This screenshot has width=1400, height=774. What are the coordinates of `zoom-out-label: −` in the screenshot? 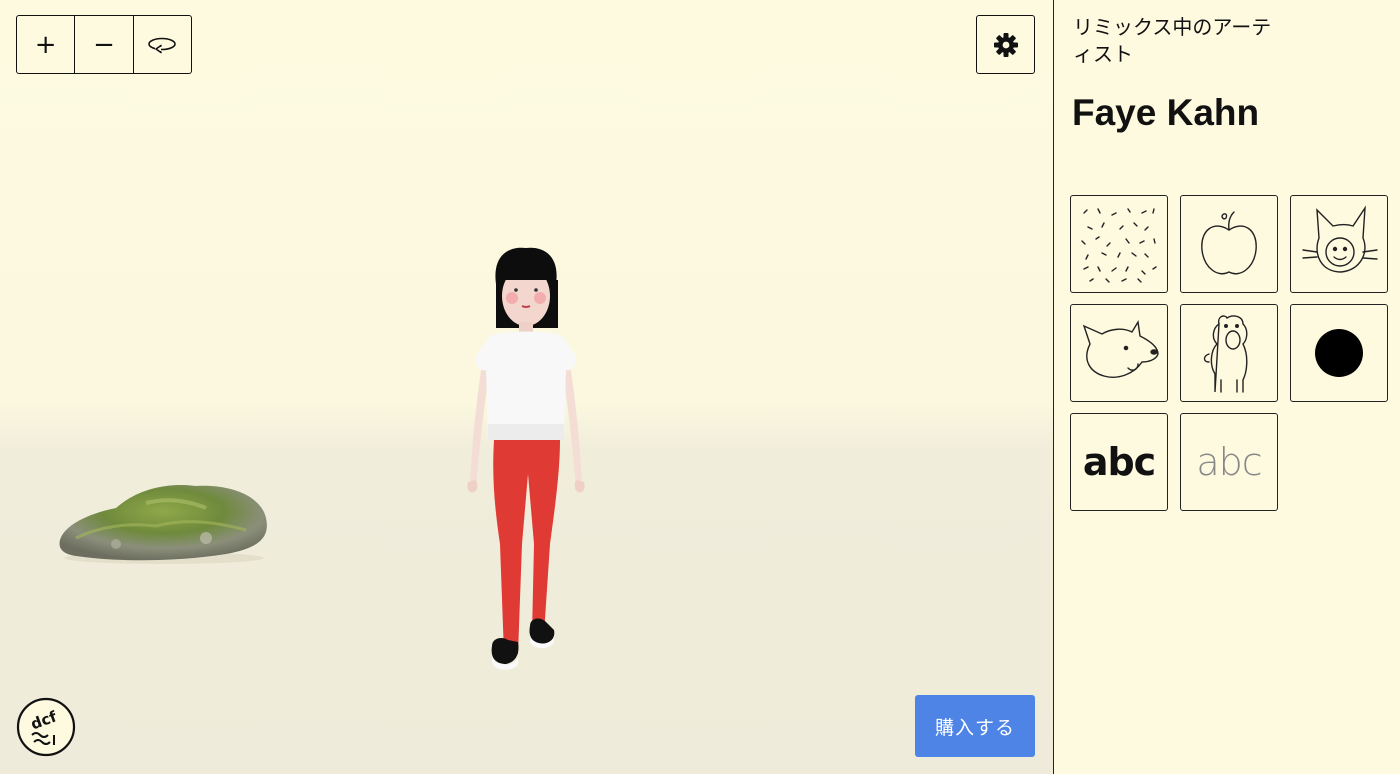 It's located at (104, 44).